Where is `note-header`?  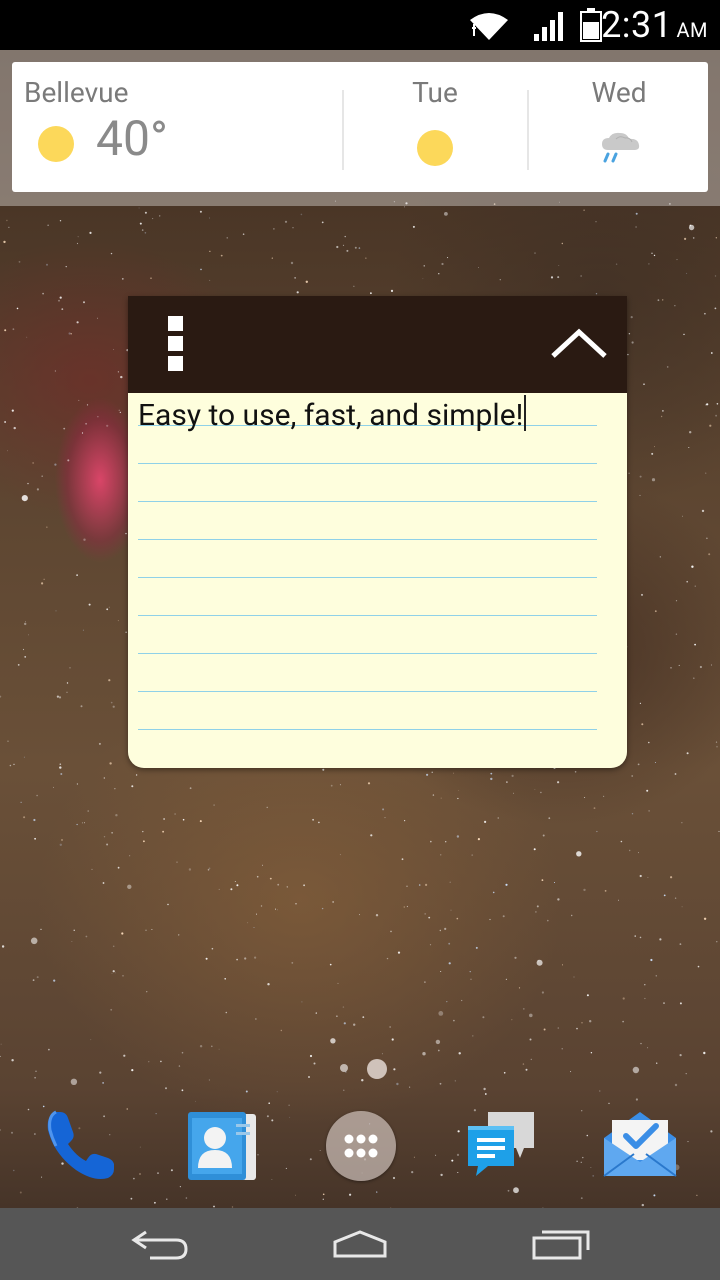
note-header is located at coordinates (377, 344).